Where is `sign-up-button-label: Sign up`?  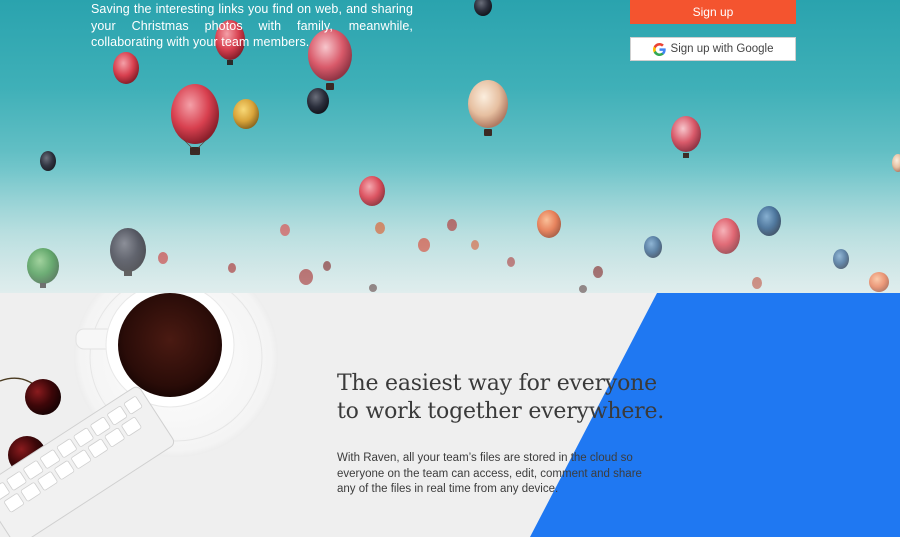 sign-up-button-label: Sign up is located at coordinates (713, 12).